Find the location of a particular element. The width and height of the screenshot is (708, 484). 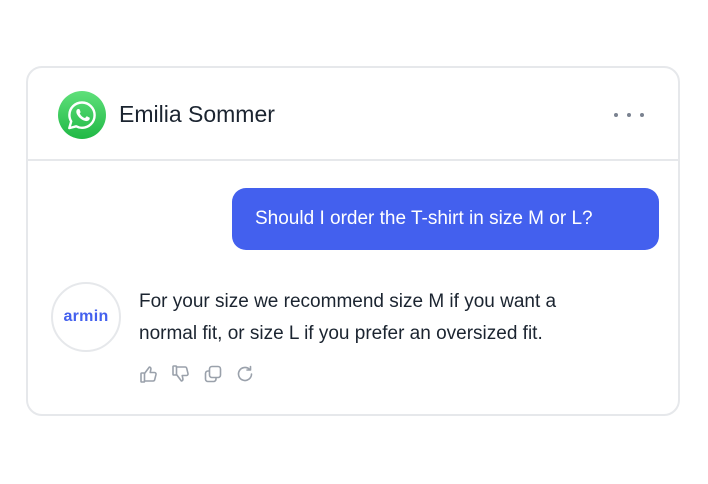

contact-name: Emilia Sommer is located at coordinates (197, 114).